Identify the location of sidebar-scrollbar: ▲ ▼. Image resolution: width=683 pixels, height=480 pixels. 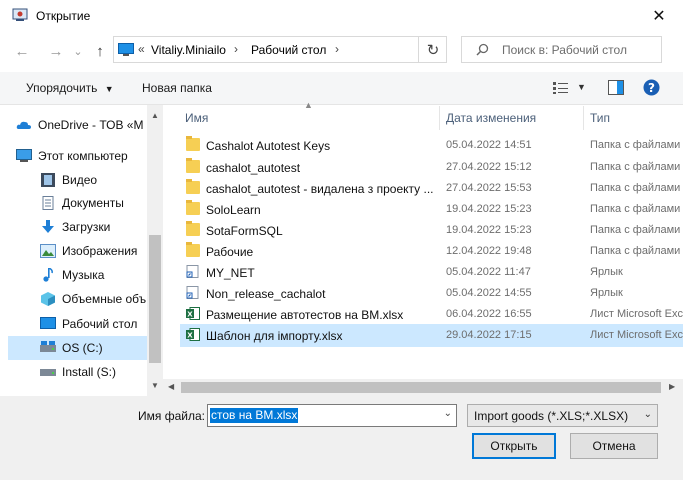
(155, 250).